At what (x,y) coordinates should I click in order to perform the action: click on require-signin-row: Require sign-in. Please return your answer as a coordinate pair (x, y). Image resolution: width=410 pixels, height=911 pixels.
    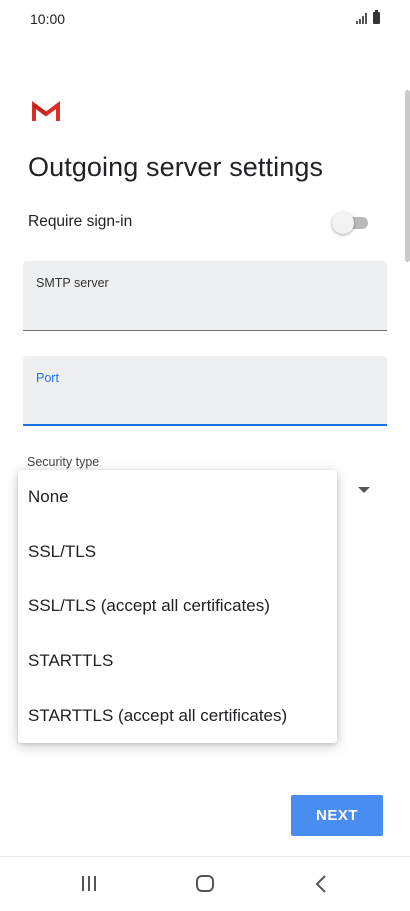
    Looking at the image, I should click on (201, 222).